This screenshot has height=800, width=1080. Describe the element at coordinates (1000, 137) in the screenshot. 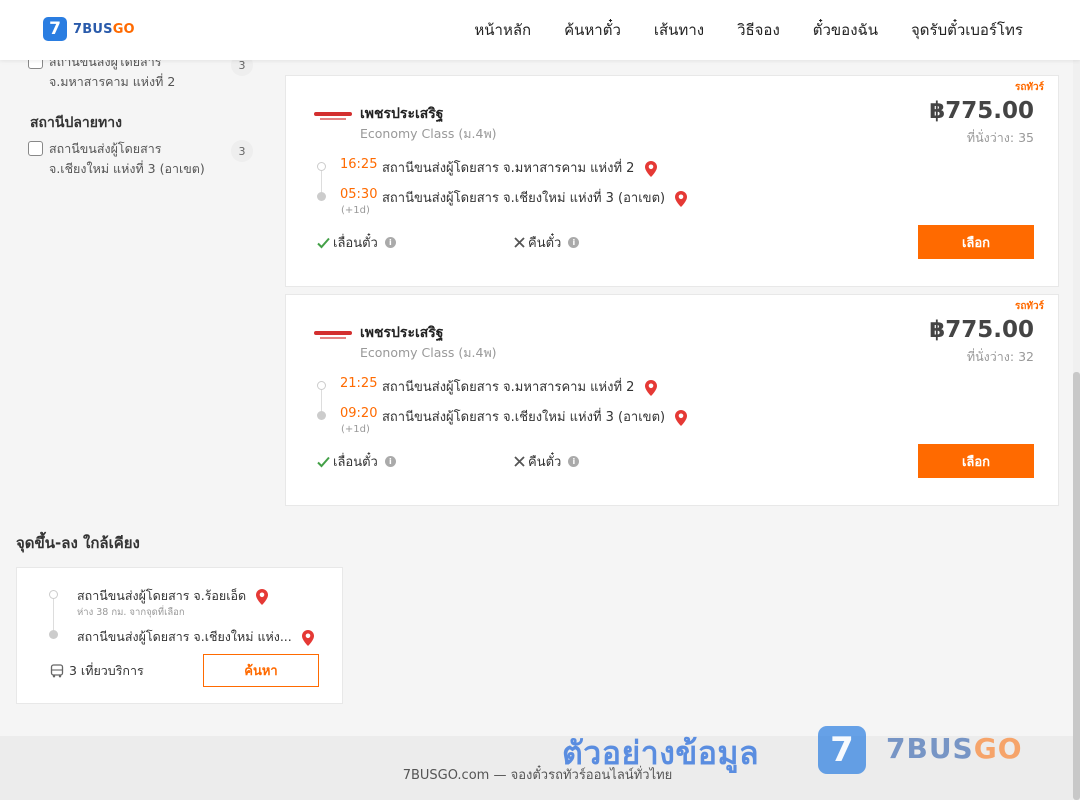

I see `seats-available: ที่นั่งว่าง: 35` at that location.